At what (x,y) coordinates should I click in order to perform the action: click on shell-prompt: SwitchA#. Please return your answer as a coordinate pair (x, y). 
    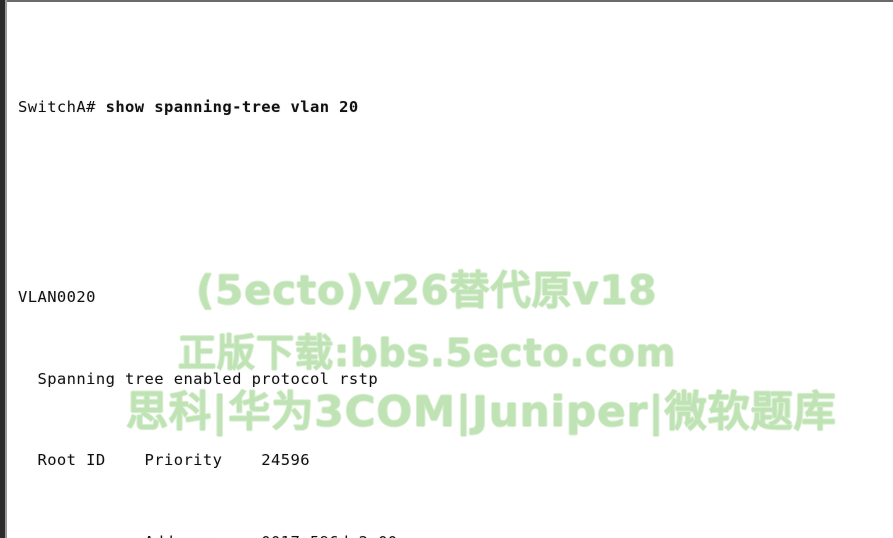
    Looking at the image, I should click on (62, 106).